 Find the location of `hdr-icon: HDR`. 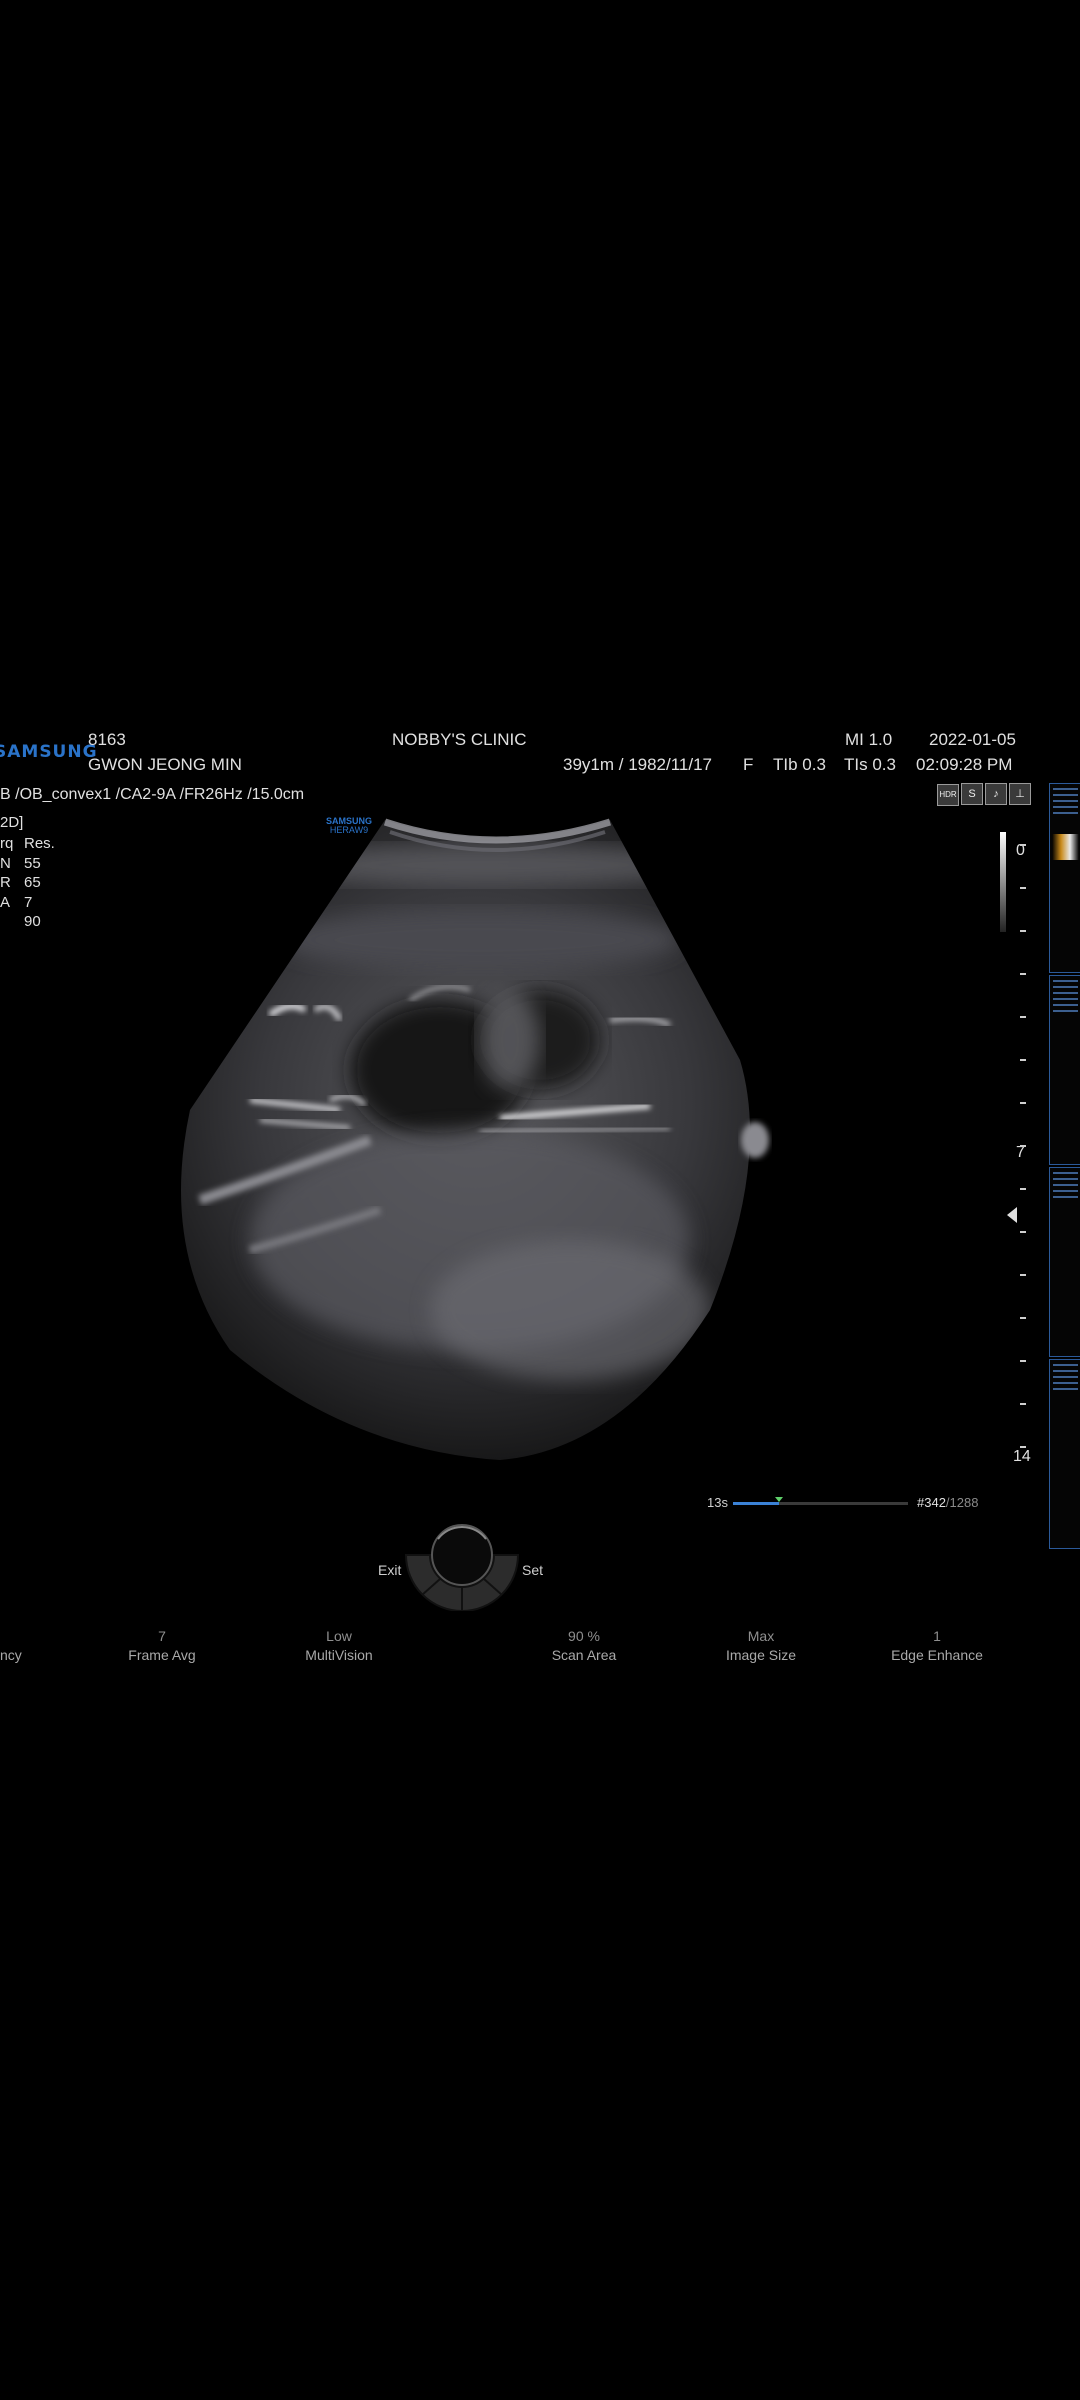

hdr-icon: HDR is located at coordinates (948, 795).